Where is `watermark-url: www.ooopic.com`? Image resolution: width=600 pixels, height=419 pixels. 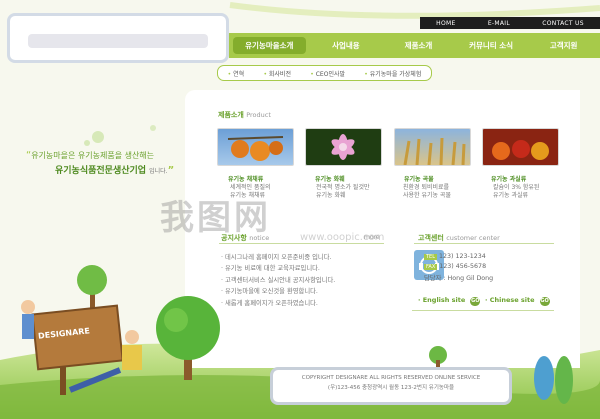
watermark-url: www.ooopic.com is located at coordinates (342, 237).